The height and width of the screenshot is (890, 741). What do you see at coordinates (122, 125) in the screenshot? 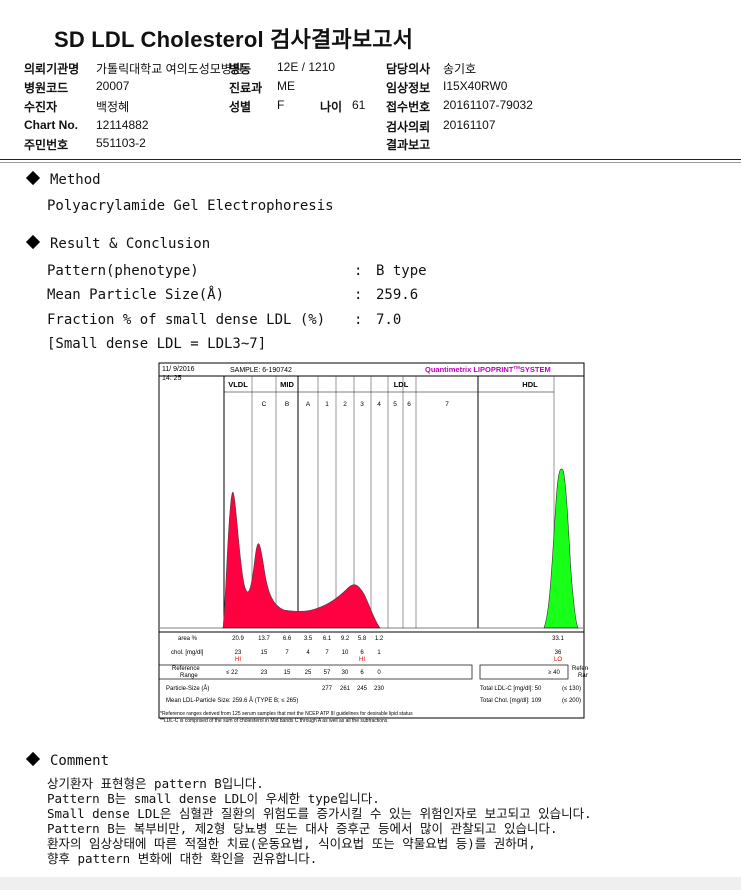
I see `chart-value: 12114882` at bounding box center [122, 125].